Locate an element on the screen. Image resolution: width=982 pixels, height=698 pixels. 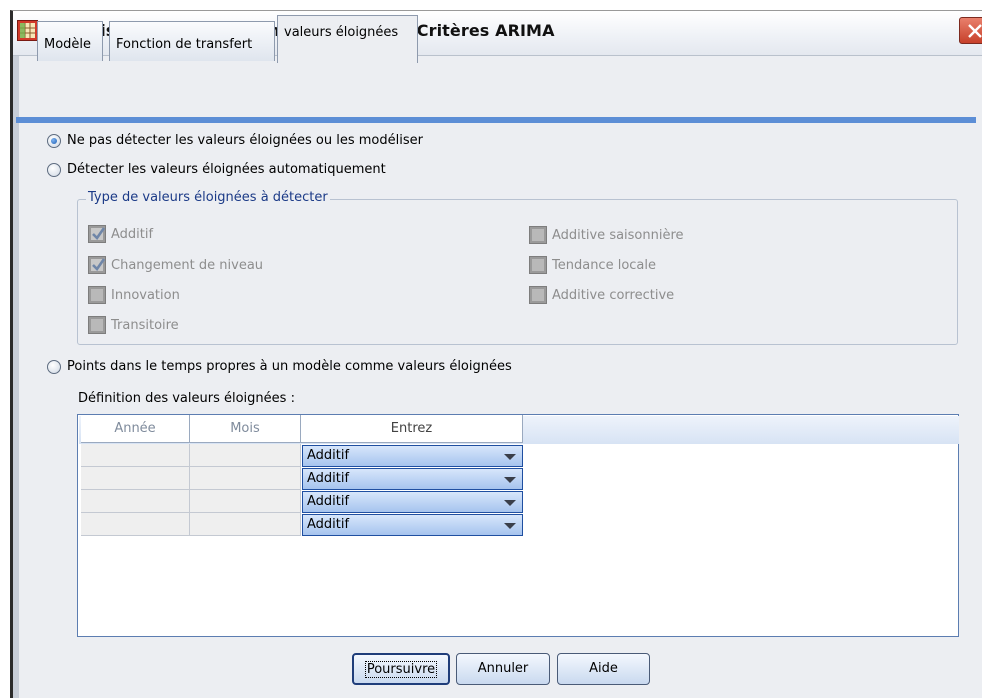
checkbox-additive-patch: Additive corrective is located at coordinates (601, 295).